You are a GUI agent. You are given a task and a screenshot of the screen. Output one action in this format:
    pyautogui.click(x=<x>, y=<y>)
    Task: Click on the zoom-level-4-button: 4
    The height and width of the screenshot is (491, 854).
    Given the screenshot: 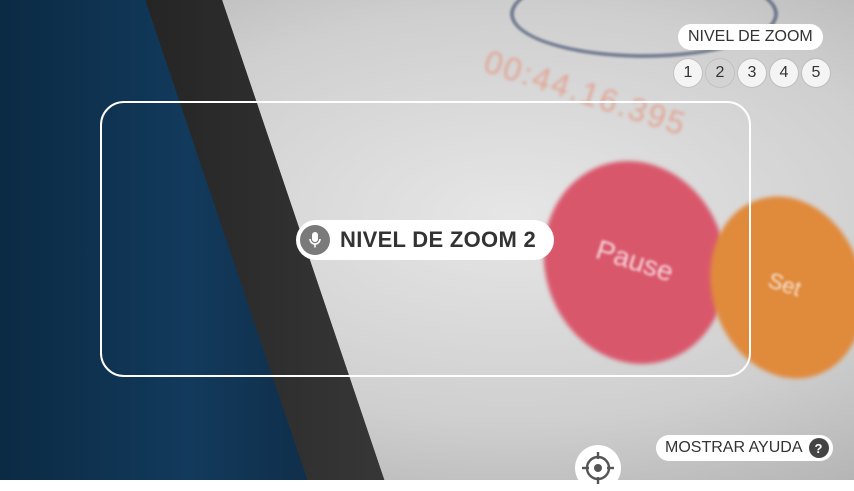 What is the action you would take?
    pyautogui.click(x=784, y=73)
    